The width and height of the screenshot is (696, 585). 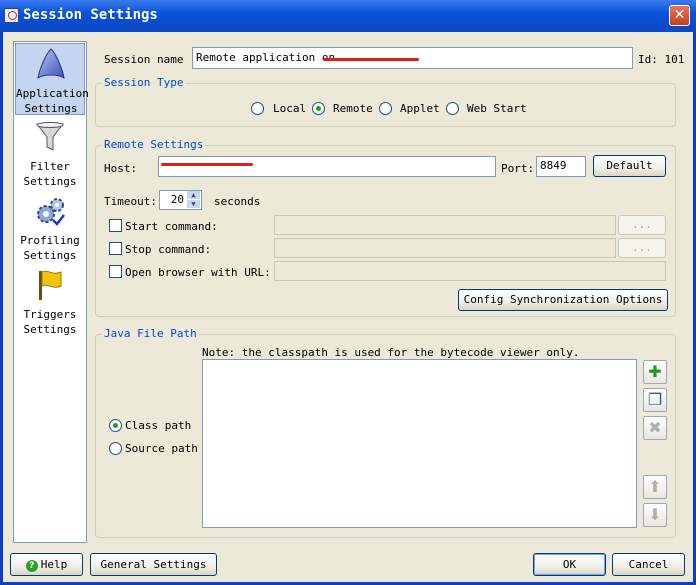 I want to click on java-file-path-legend: Java File Path, so click(x=150, y=333).